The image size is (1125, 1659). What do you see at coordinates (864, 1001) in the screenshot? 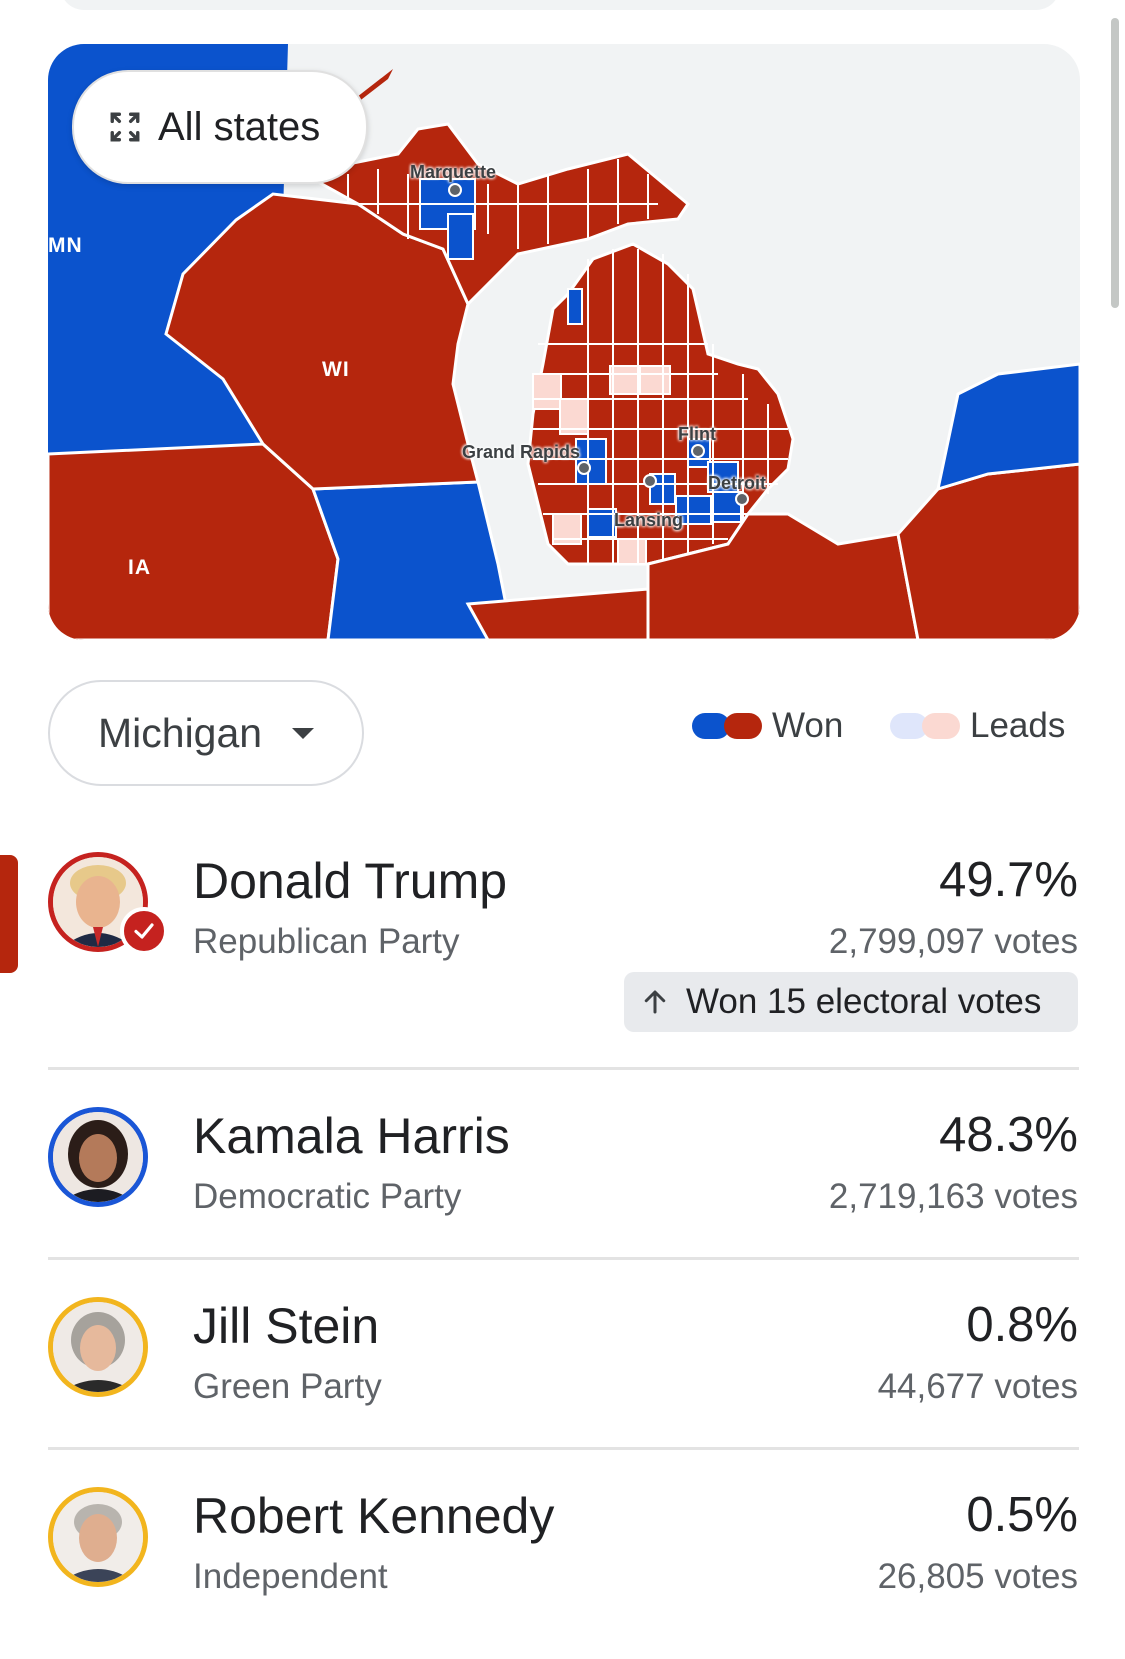
I see `electoral-votes-text: Won 15 electoral votes` at bounding box center [864, 1001].